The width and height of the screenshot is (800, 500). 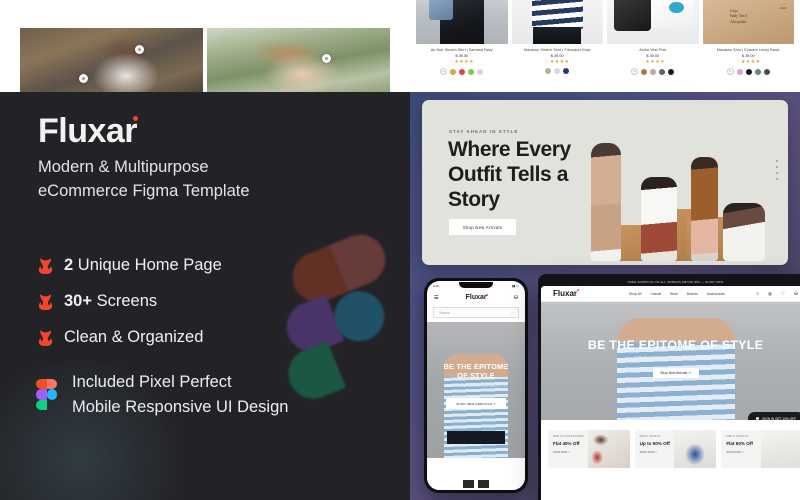 I want to click on brand-dot-icon, so click(x=136, y=118).